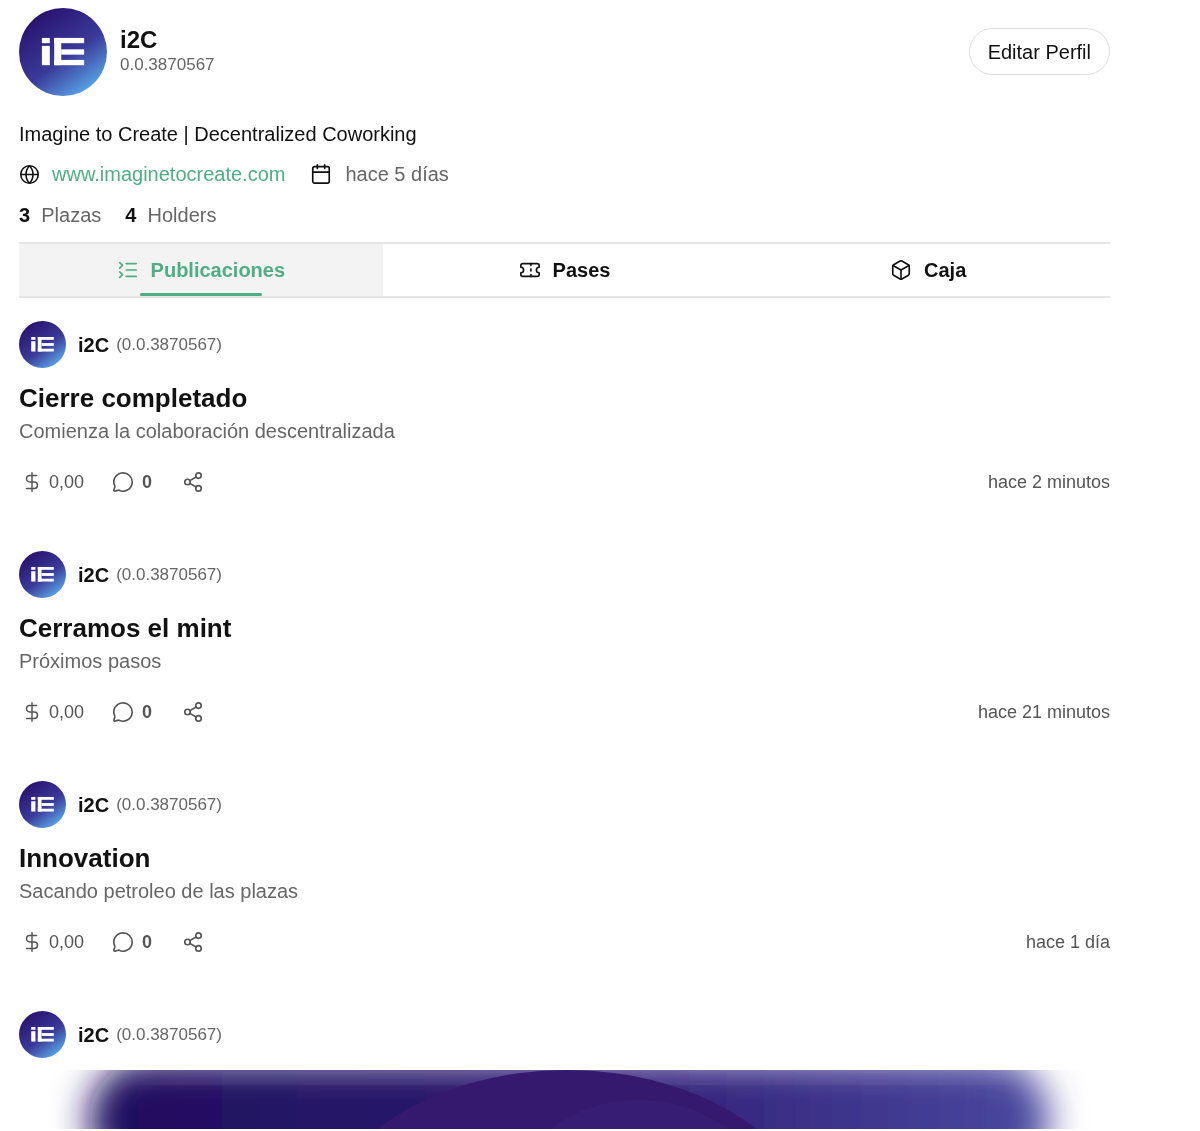 This screenshot has width=1200, height=1131. What do you see at coordinates (91, 661) in the screenshot?
I see `post-subtitle: Próximos pasos` at bounding box center [91, 661].